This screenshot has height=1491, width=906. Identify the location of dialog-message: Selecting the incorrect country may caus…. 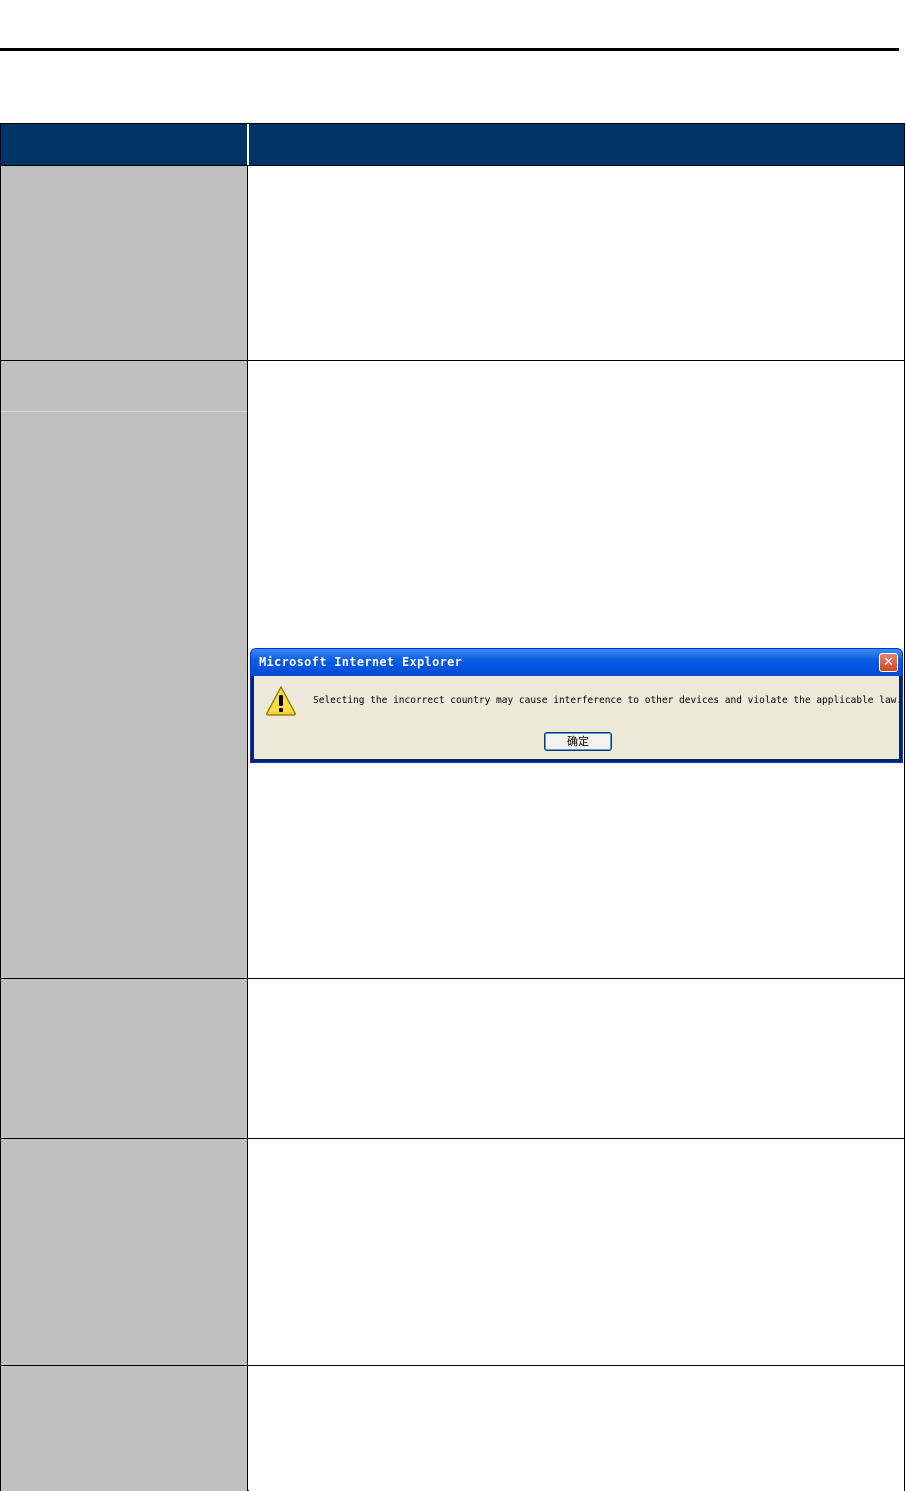
(608, 700).